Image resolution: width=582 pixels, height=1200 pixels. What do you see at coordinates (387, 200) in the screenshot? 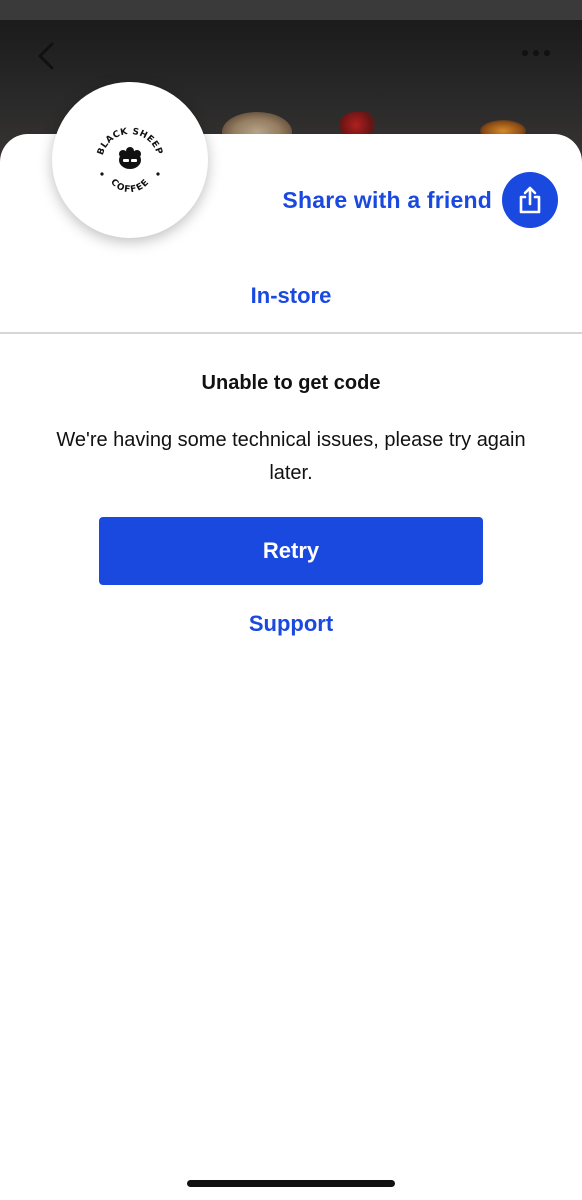
I see `share-label: Share with a friend` at bounding box center [387, 200].